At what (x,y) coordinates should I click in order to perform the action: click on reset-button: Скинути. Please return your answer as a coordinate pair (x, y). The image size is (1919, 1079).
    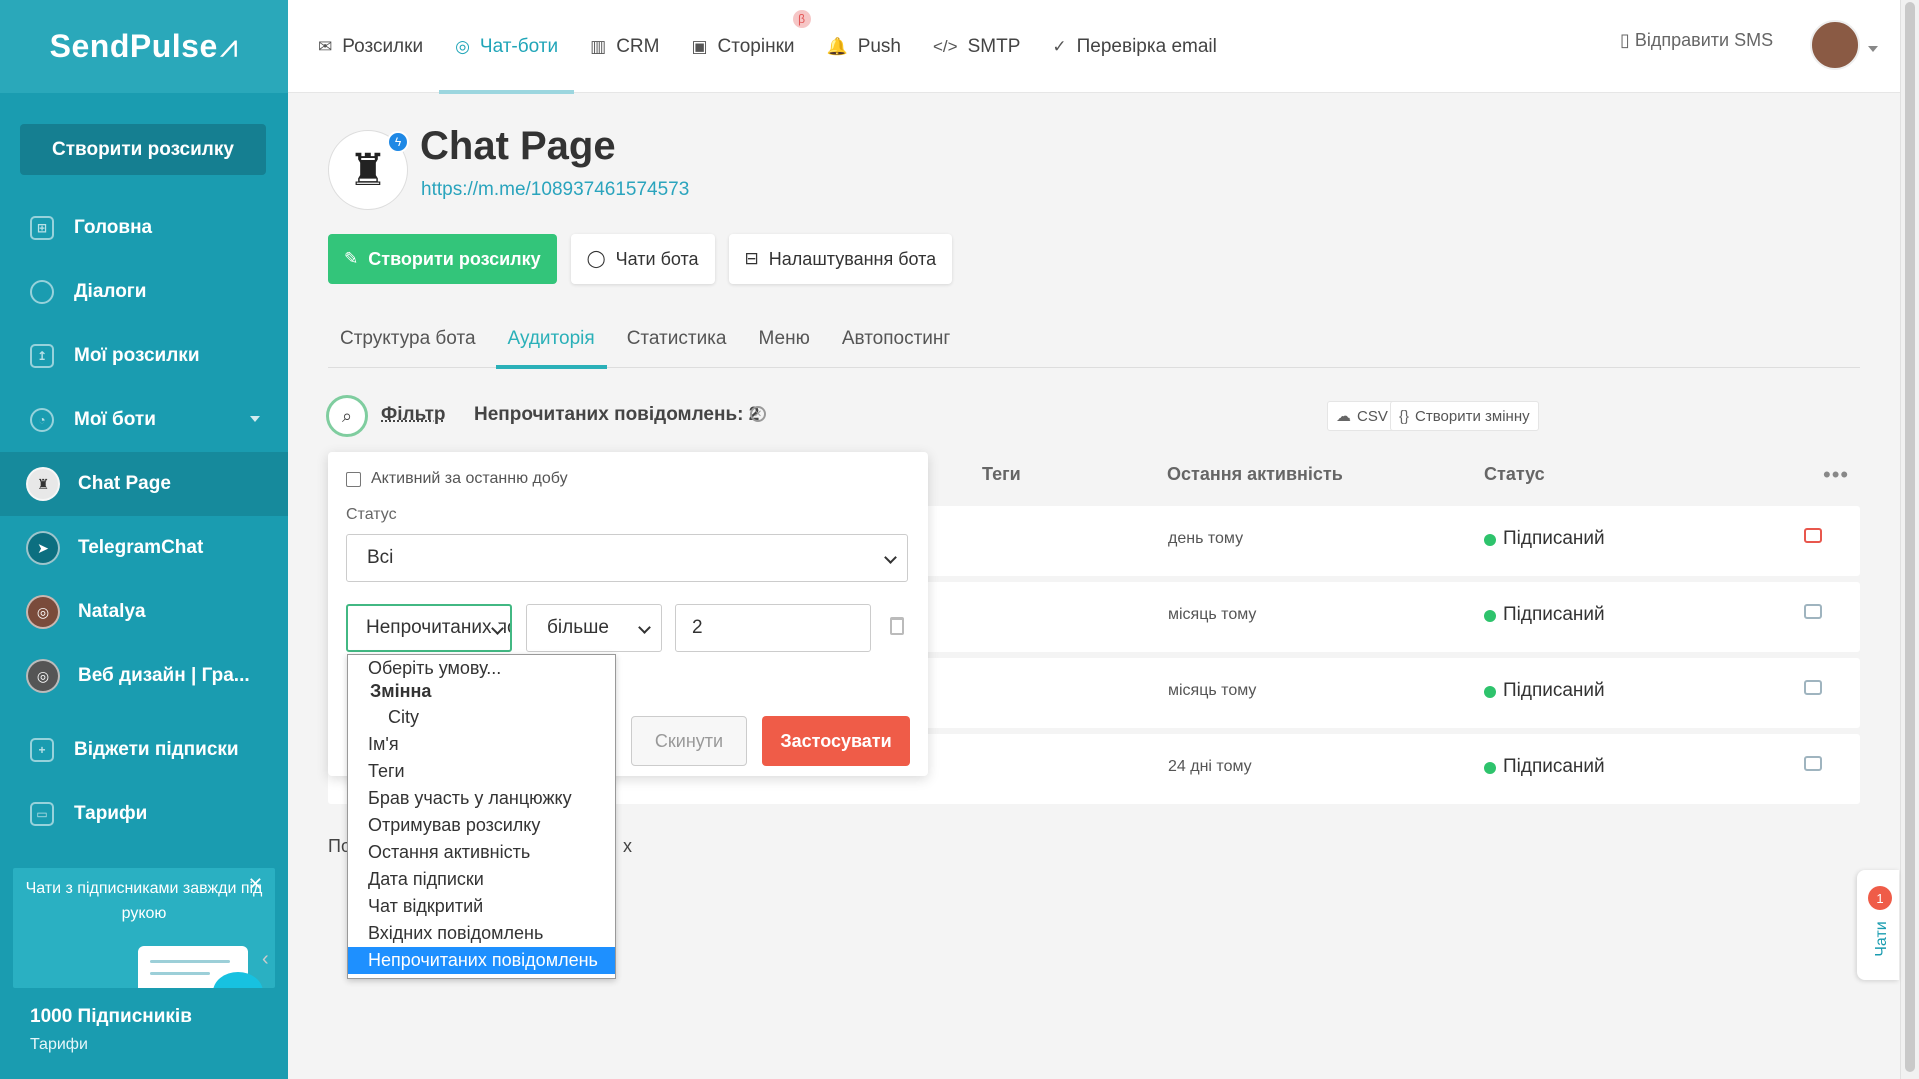
    Looking at the image, I should click on (689, 741).